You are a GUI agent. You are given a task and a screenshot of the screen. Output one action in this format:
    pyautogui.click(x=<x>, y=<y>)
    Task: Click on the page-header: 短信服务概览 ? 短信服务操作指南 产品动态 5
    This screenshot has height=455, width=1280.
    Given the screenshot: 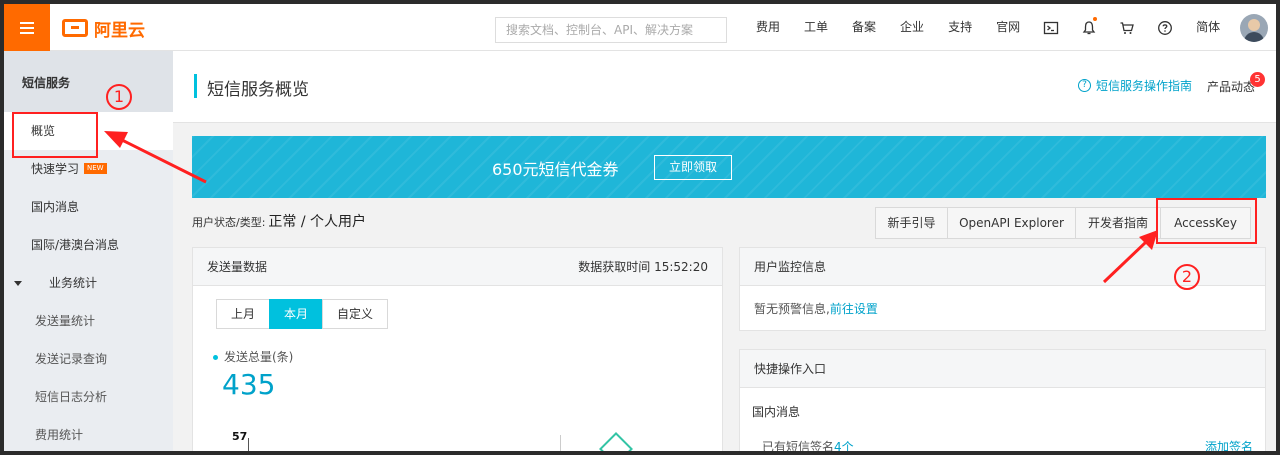 What is the action you would take?
    pyautogui.click(x=724, y=87)
    